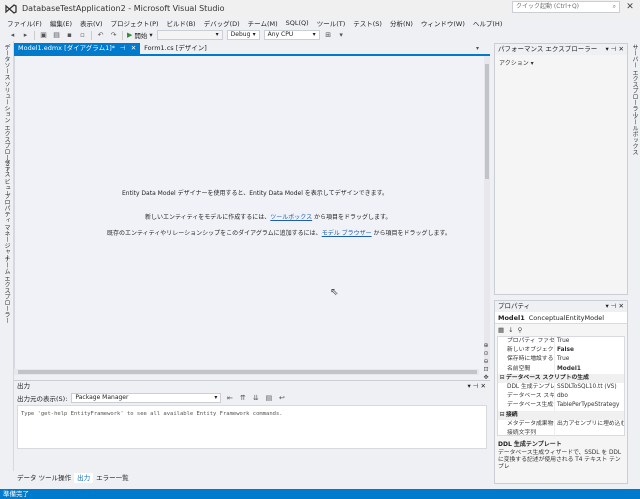 This screenshot has height=499, width=640. I want to click on menu-team: チーム(M), so click(263, 23).